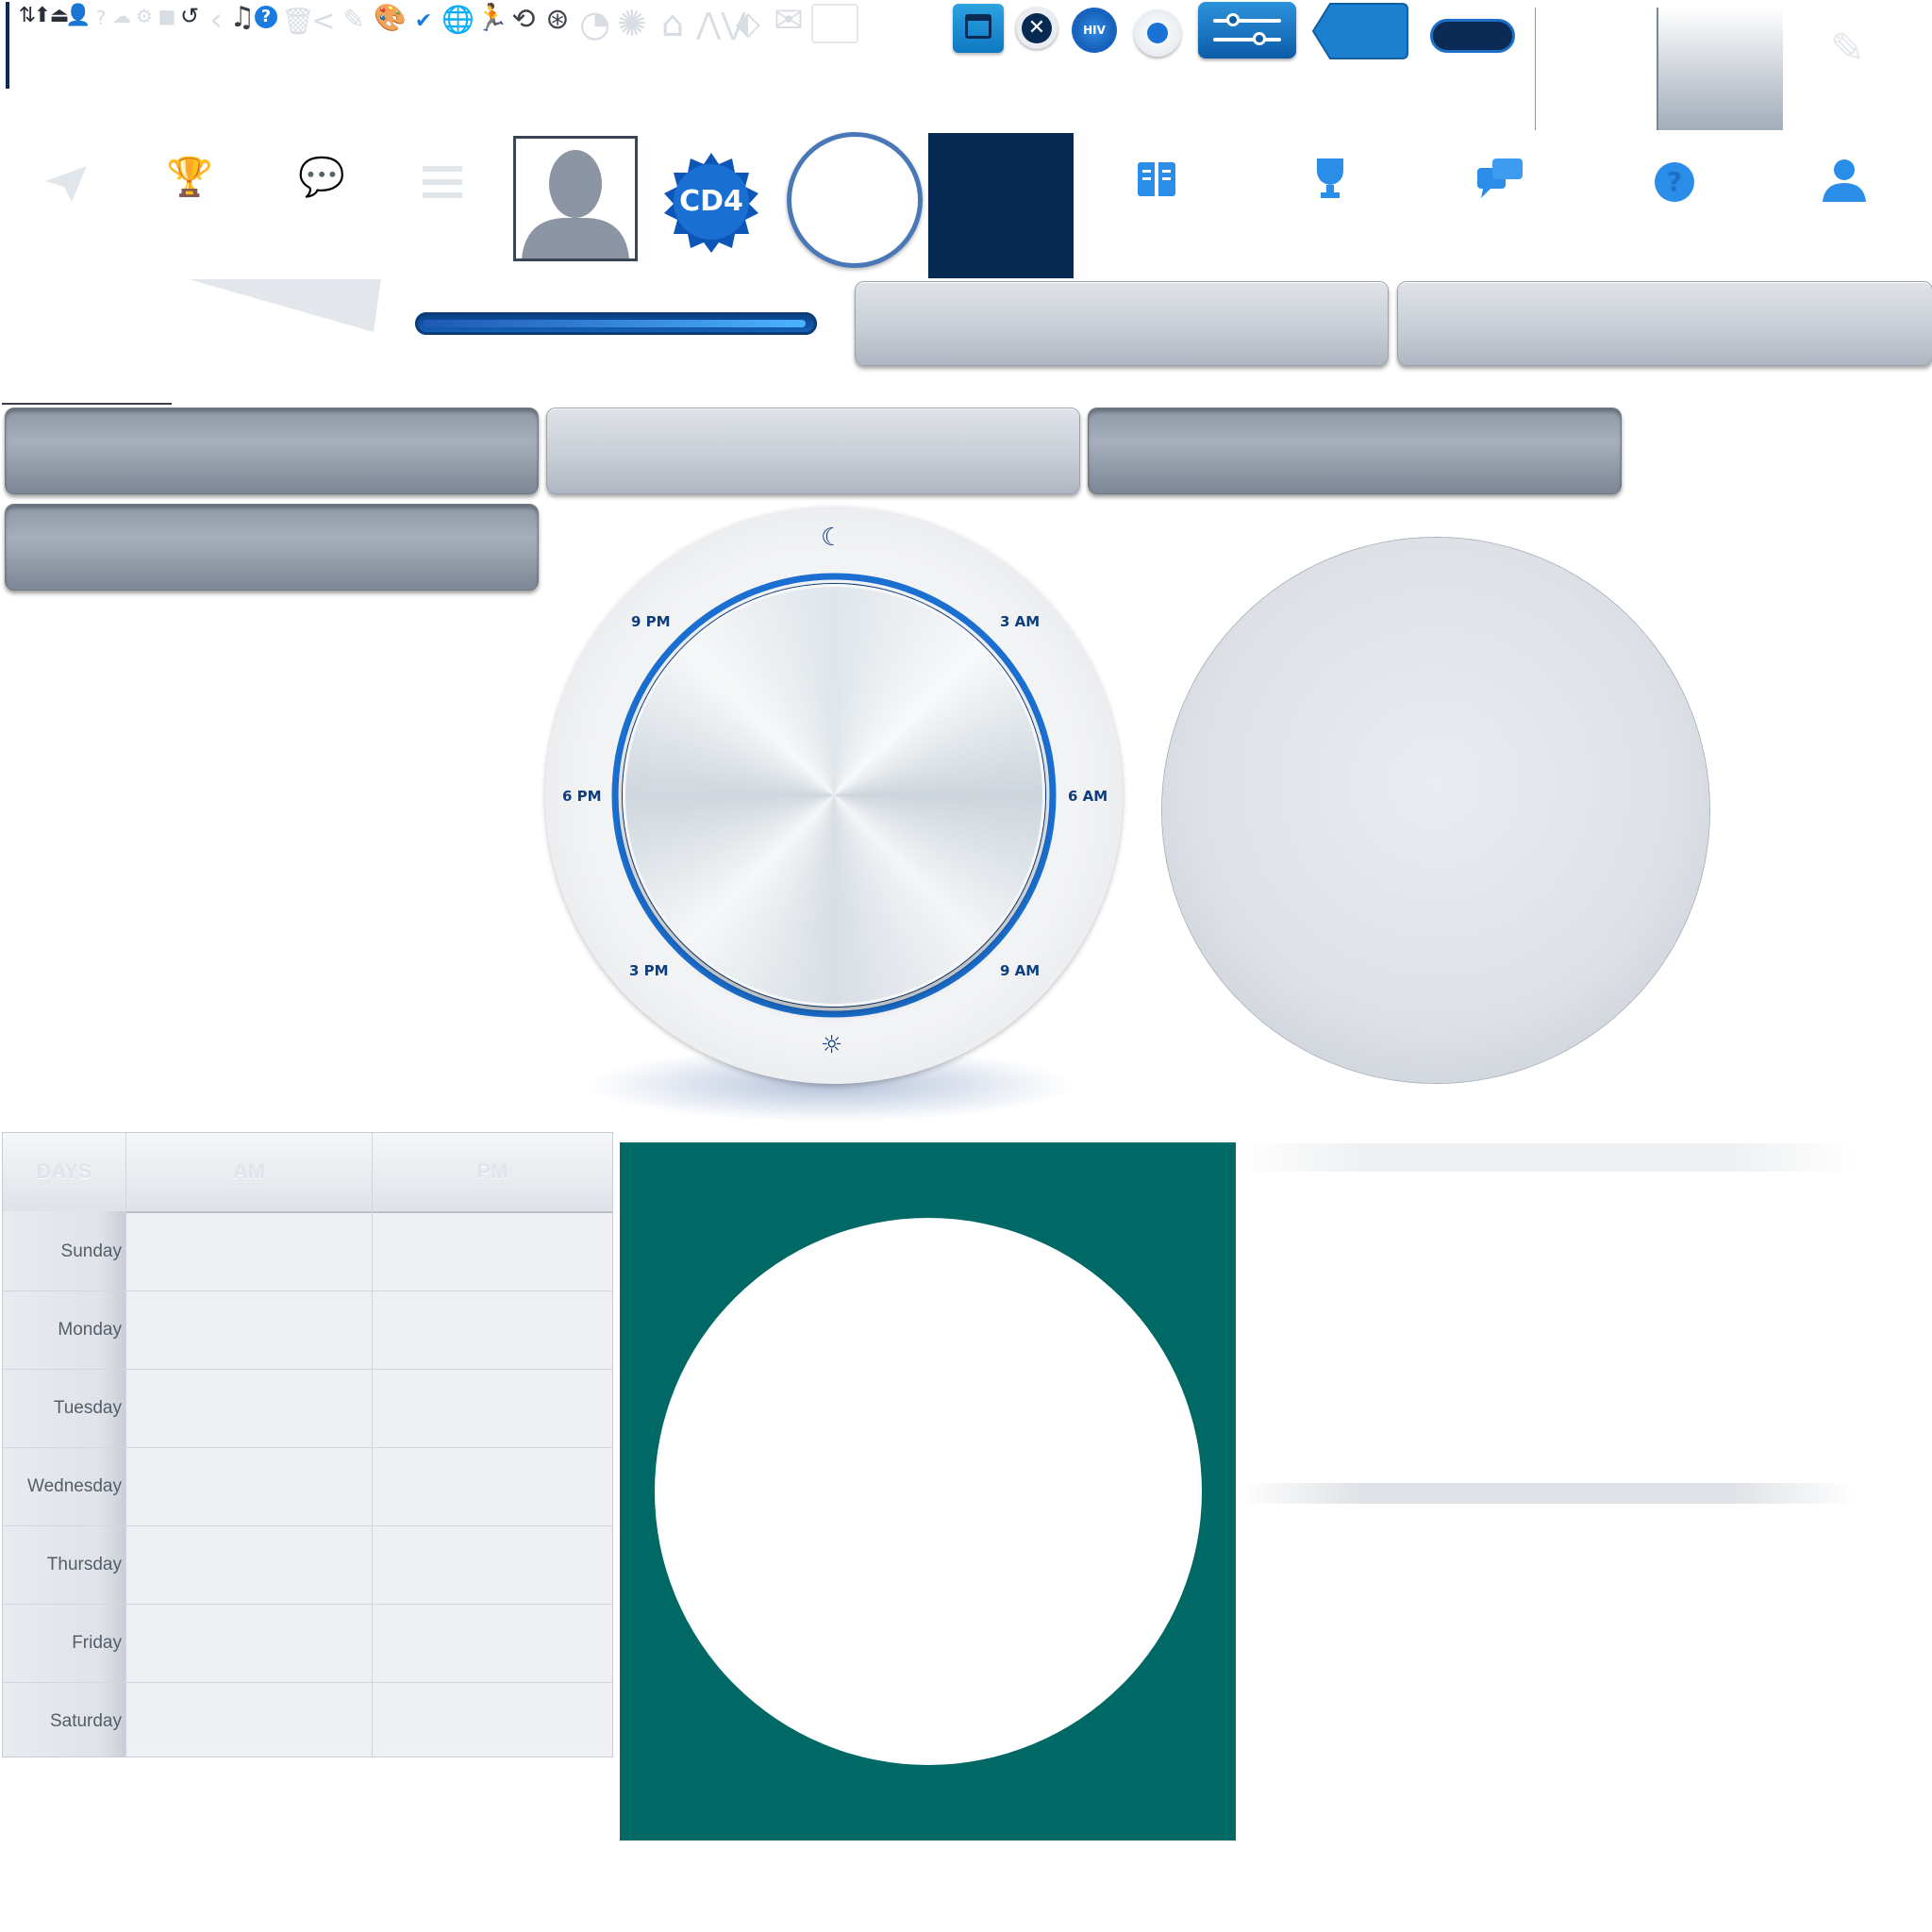  Describe the element at coordinates (789, 20) in the screenshot. I see `mail-icon: ✉` at that location.